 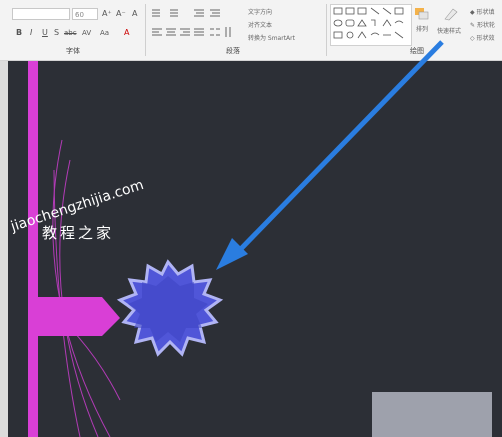 I want to click on magenta-vertical-bar, so click(x=33, y=249).